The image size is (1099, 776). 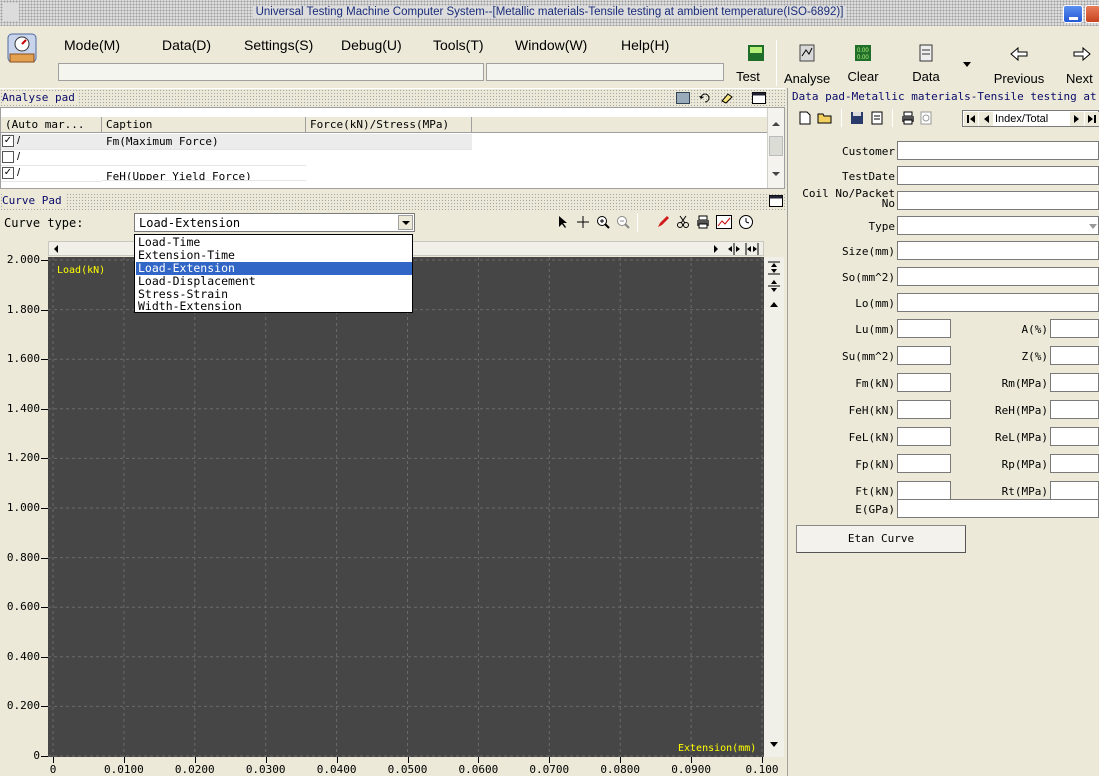 What do you see at coordinates (734, 249) in the screenshot?
I see `zoom-x-in-icon` at bounding box center [734, 249].